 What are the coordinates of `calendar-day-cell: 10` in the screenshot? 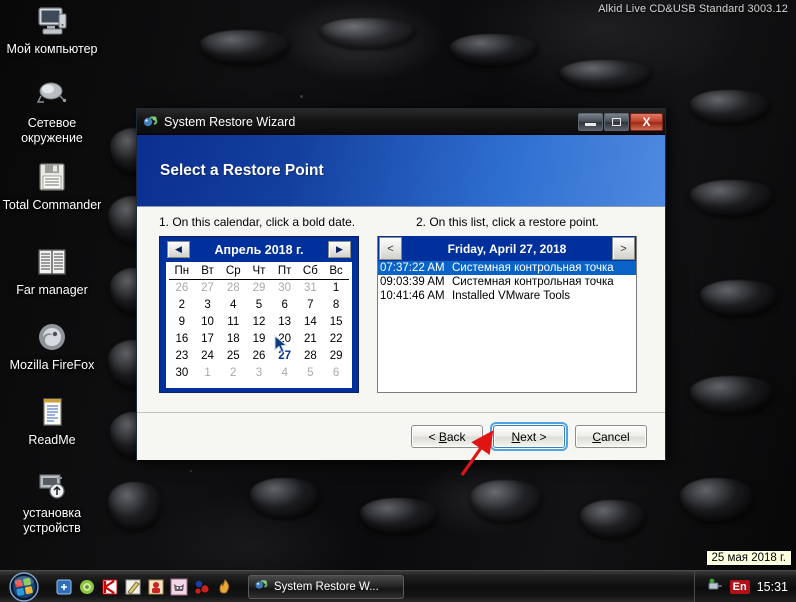 It's located at (208, 322).